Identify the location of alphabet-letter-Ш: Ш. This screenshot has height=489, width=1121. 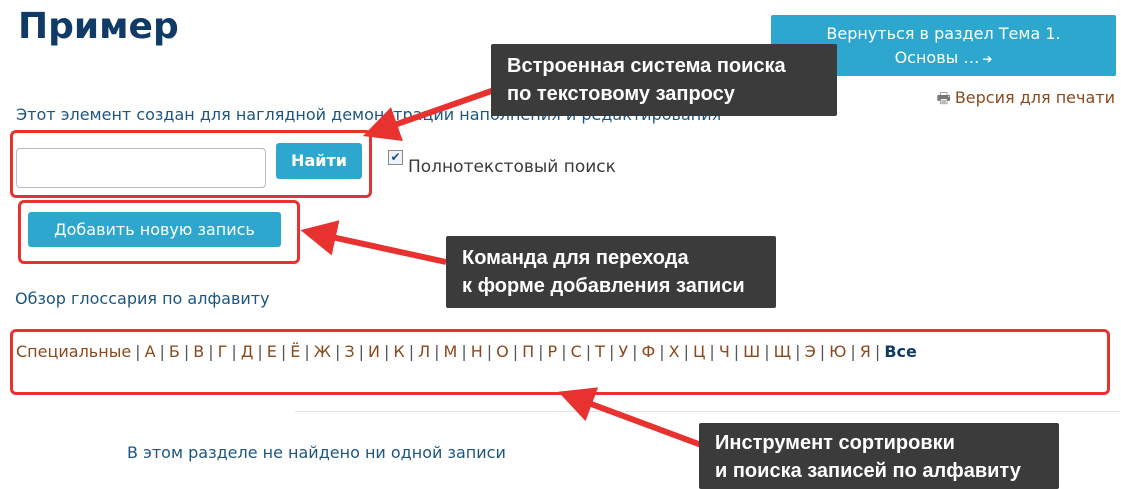
(751, 351).